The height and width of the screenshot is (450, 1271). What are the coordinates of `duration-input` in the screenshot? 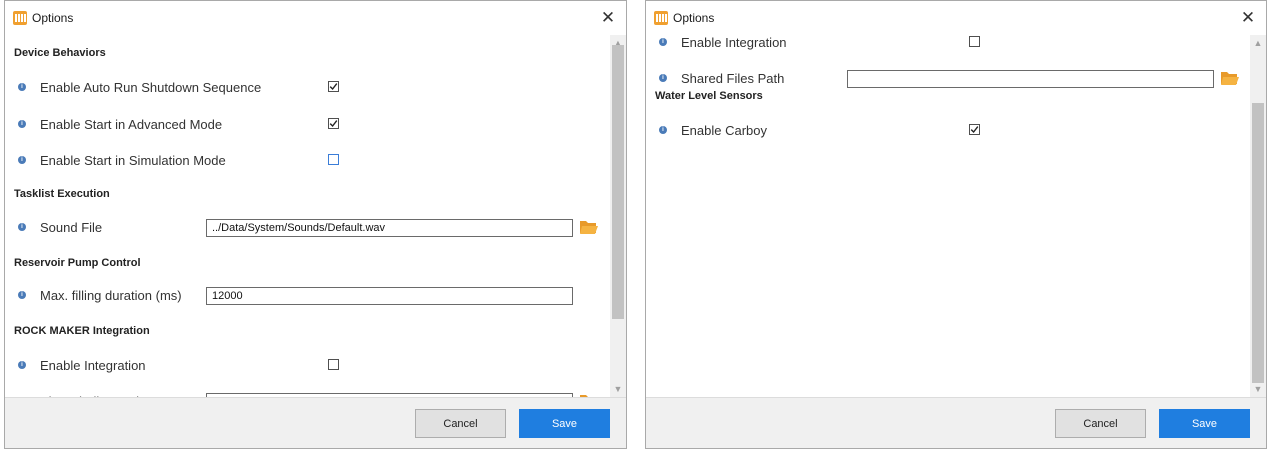 It's located at (389, 296).